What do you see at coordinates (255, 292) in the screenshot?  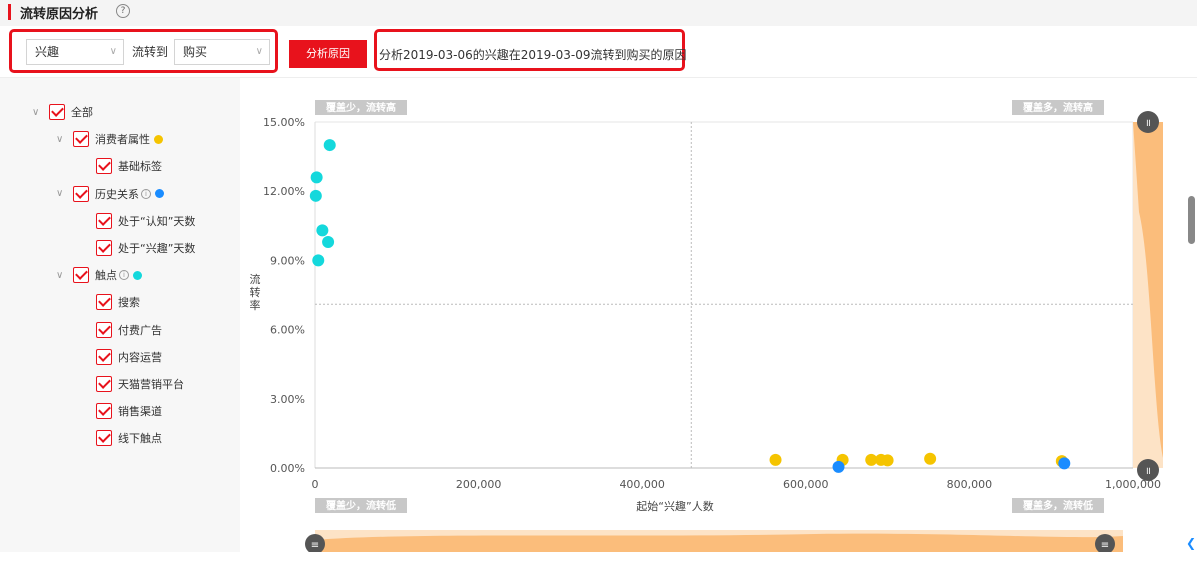 I see `y-axis-label: 转` at bounding box center [255, 292].